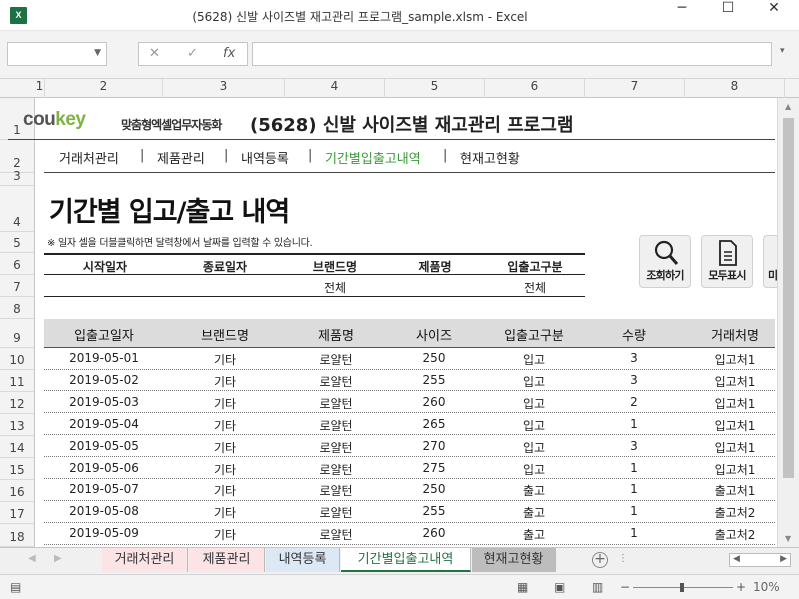 Image resolution: width=799 pixels, height=599 pixels. What do you see at coordinates (490, 157) in the screenshot?
I see `nav-item-inventory: 현재고현황` at bounding box center [490, 157].